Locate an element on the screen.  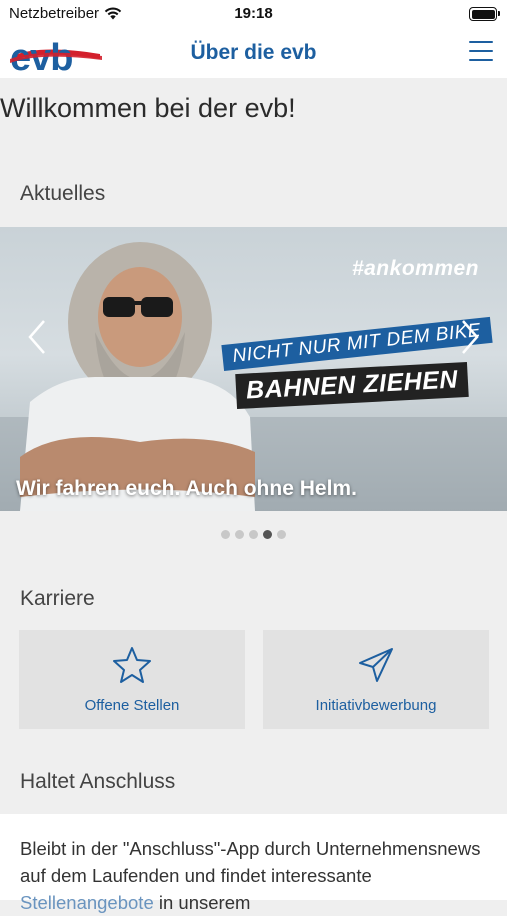
slider-pagination is located at coordinates (253, 534).